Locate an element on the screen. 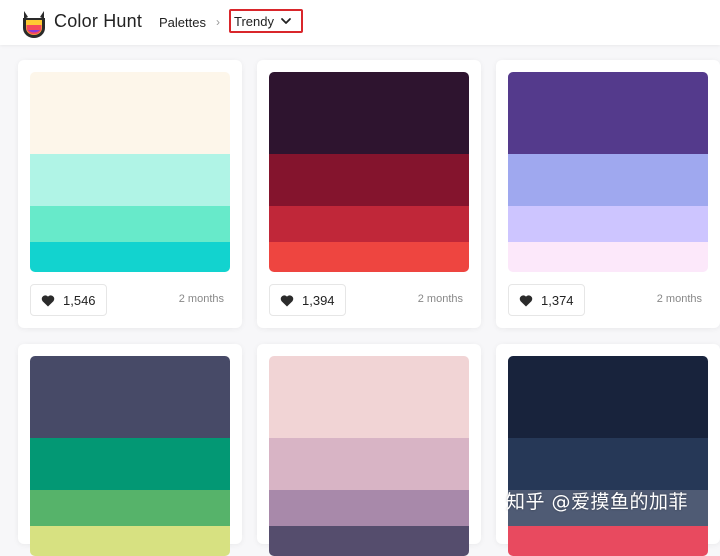 The image size is (720, 556). like-button: 1,394 is located at coordinates (307, 300).